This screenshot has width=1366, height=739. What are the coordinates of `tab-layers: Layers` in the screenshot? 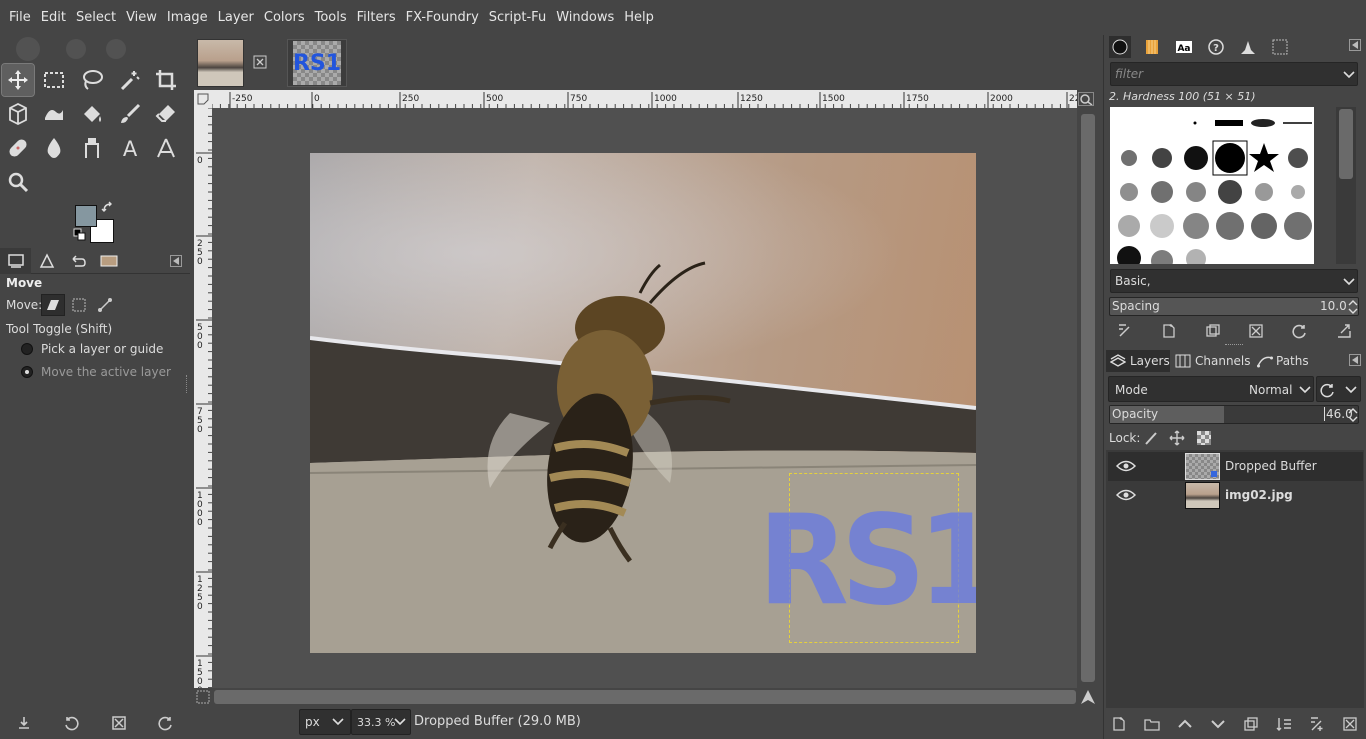 It's located at (1138, 361).